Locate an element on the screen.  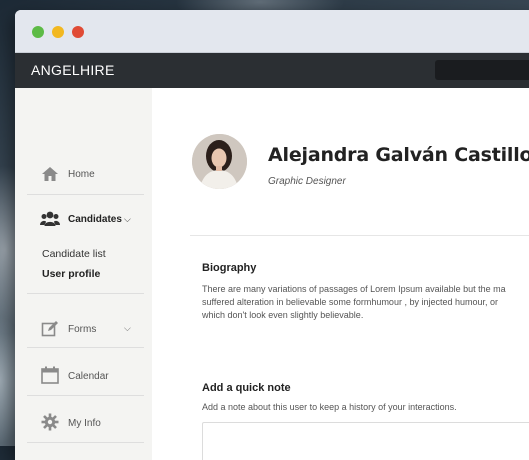
gear-icon is located at coordinates (50, 422).